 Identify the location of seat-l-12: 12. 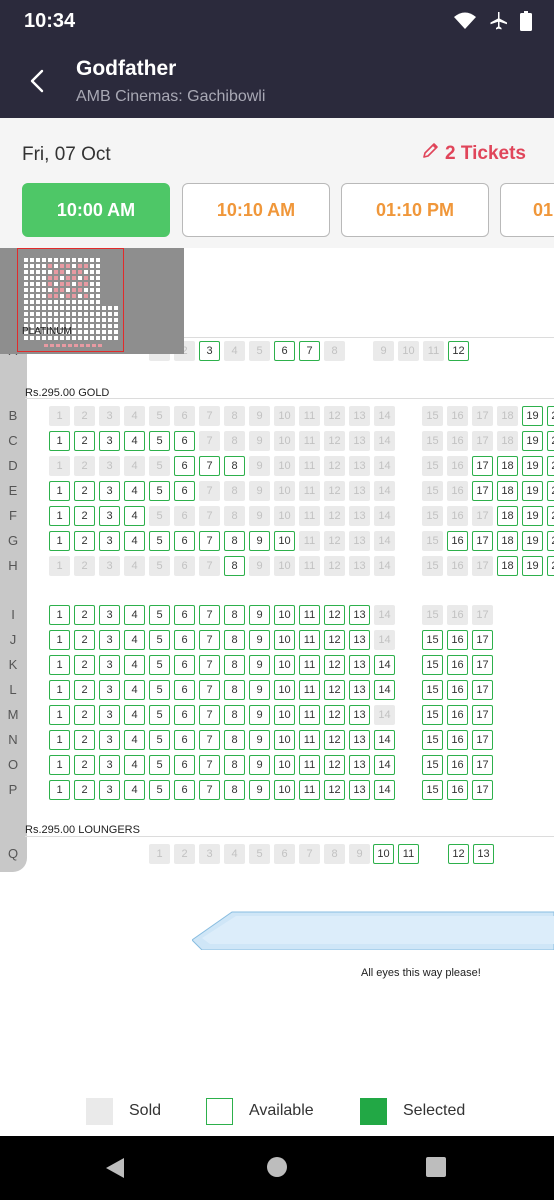
(334, 690).